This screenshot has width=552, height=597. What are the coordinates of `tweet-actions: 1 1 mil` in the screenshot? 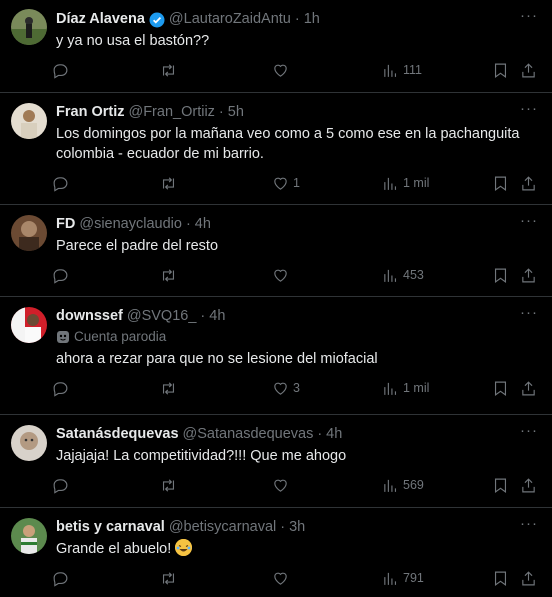 It's located at (296, 183).